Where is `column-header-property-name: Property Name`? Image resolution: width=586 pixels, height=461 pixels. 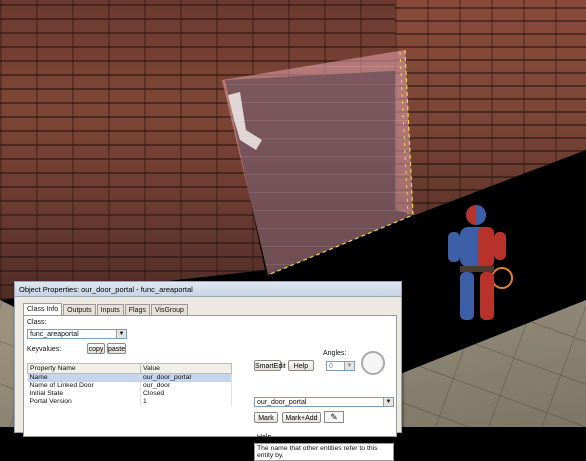
column-header-property-name: Property Name is located at coordinates (84, 368).